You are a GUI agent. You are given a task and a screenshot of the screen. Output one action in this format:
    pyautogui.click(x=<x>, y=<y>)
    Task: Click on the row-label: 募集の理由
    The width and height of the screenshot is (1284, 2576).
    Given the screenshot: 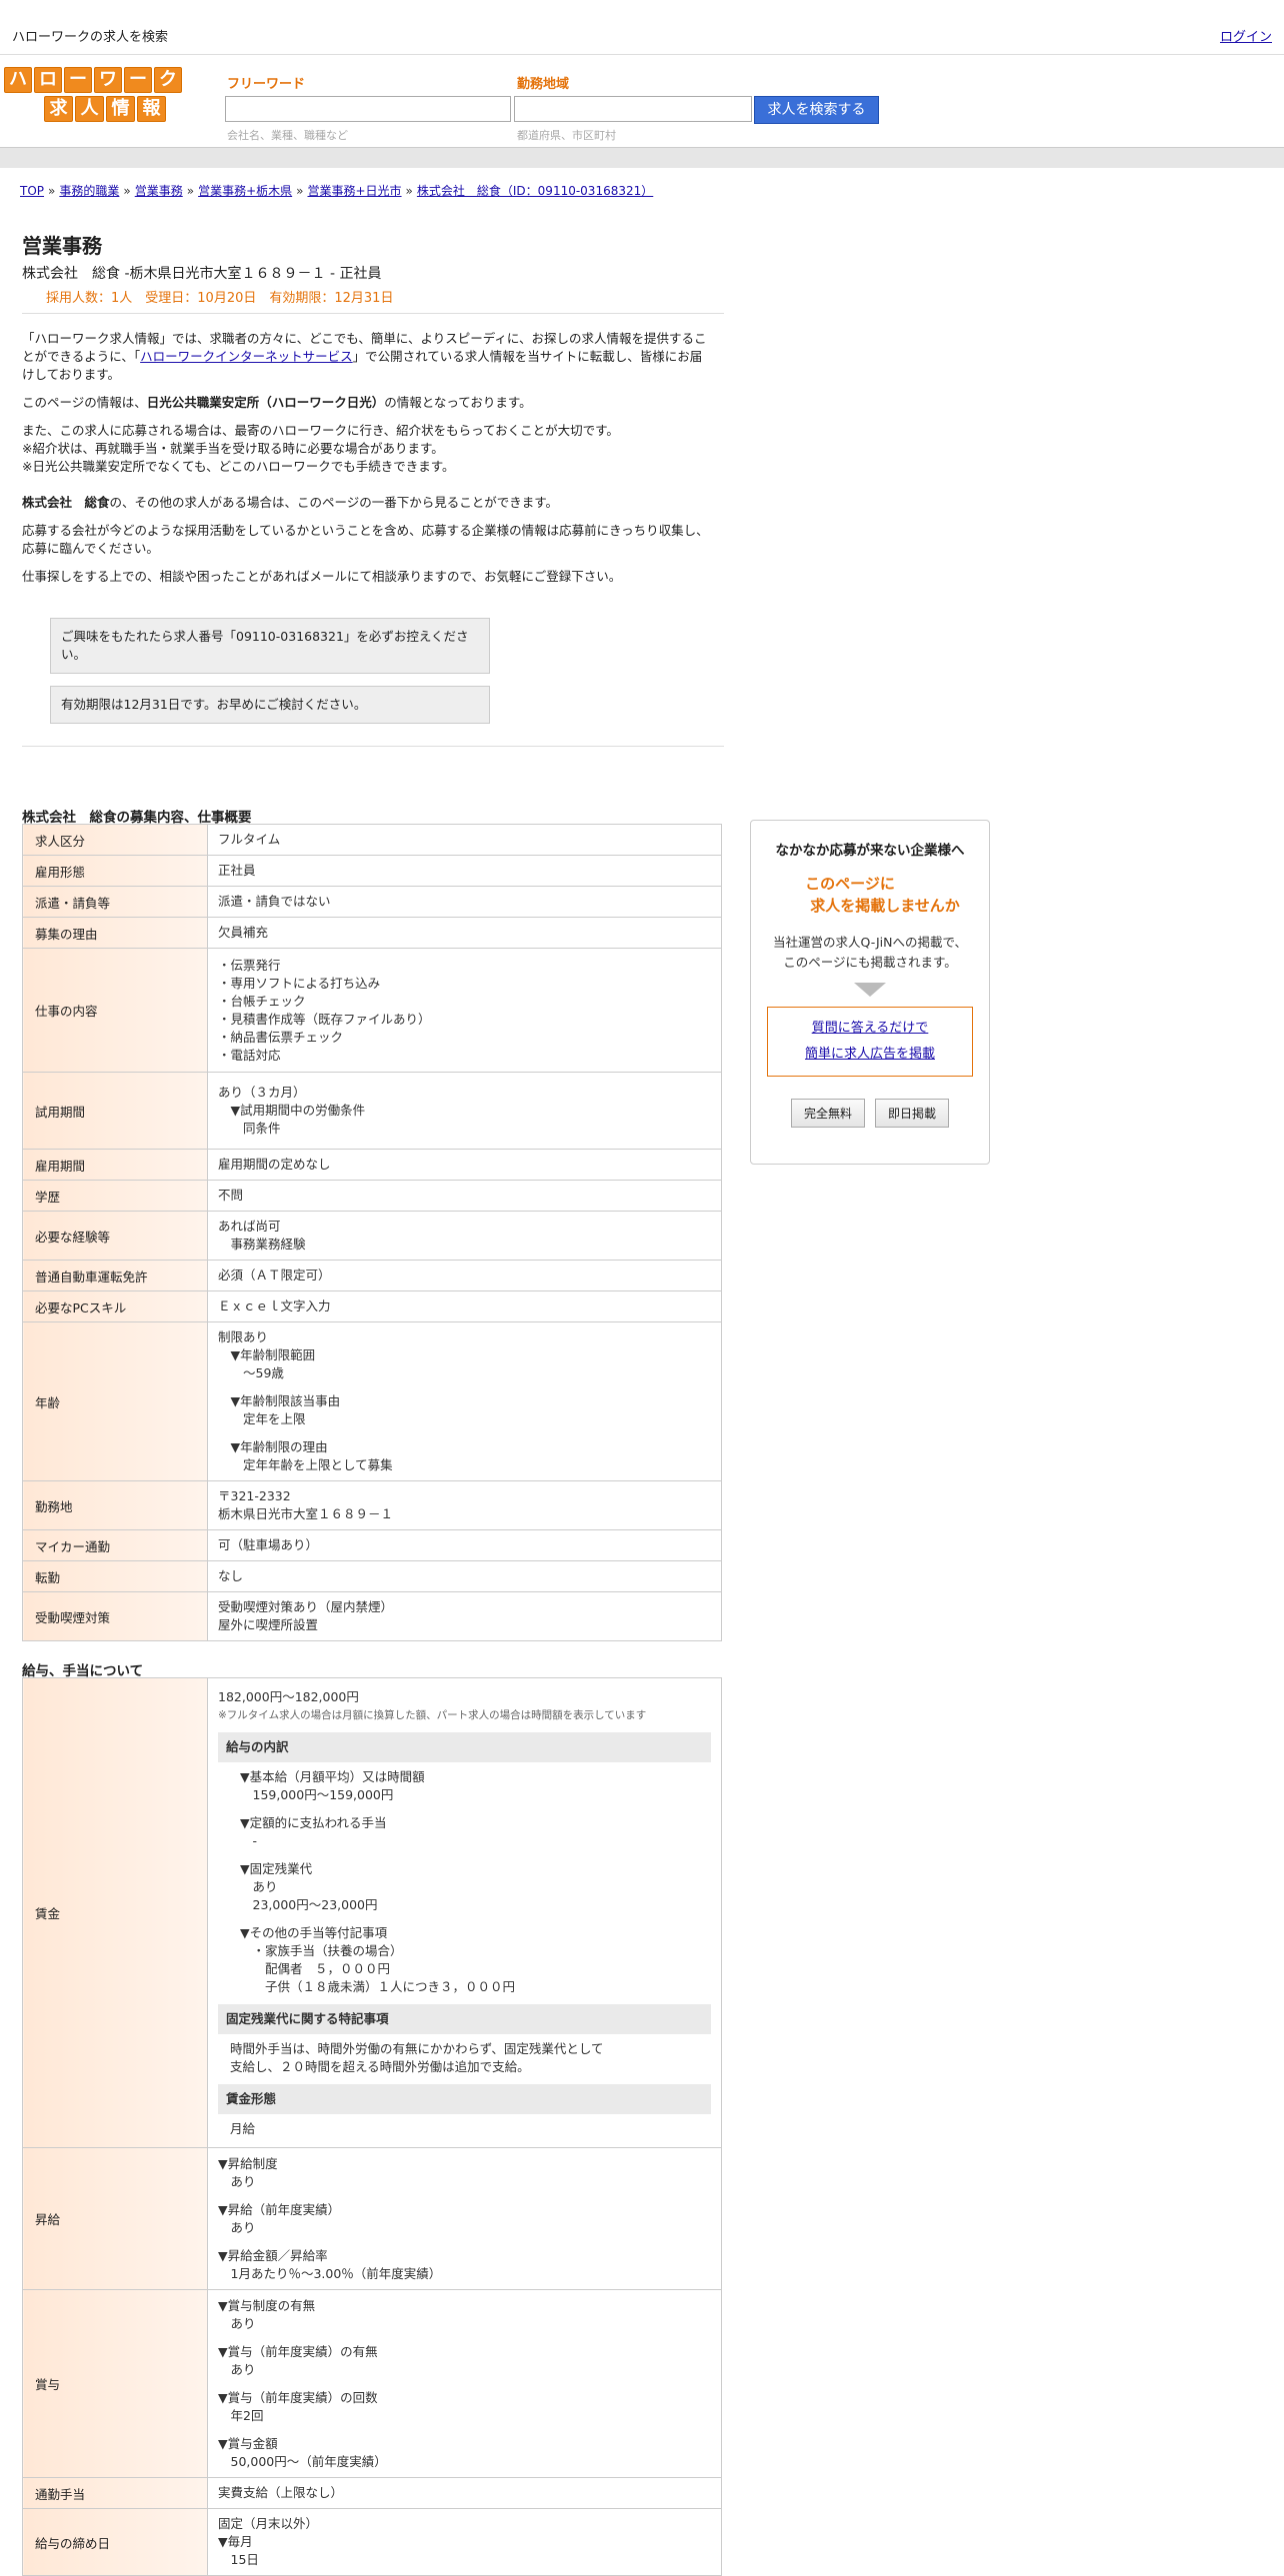 What is the action you would take?
    pyautogui.click(x=115, y=933)
    